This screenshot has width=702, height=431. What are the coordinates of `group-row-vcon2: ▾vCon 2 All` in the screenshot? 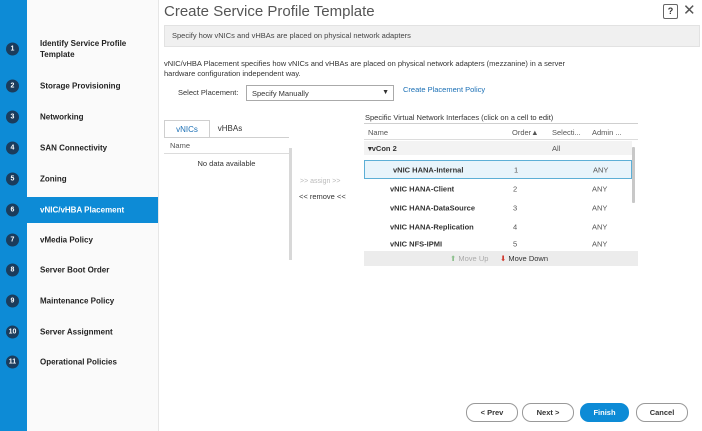 It's located at (498, 148).